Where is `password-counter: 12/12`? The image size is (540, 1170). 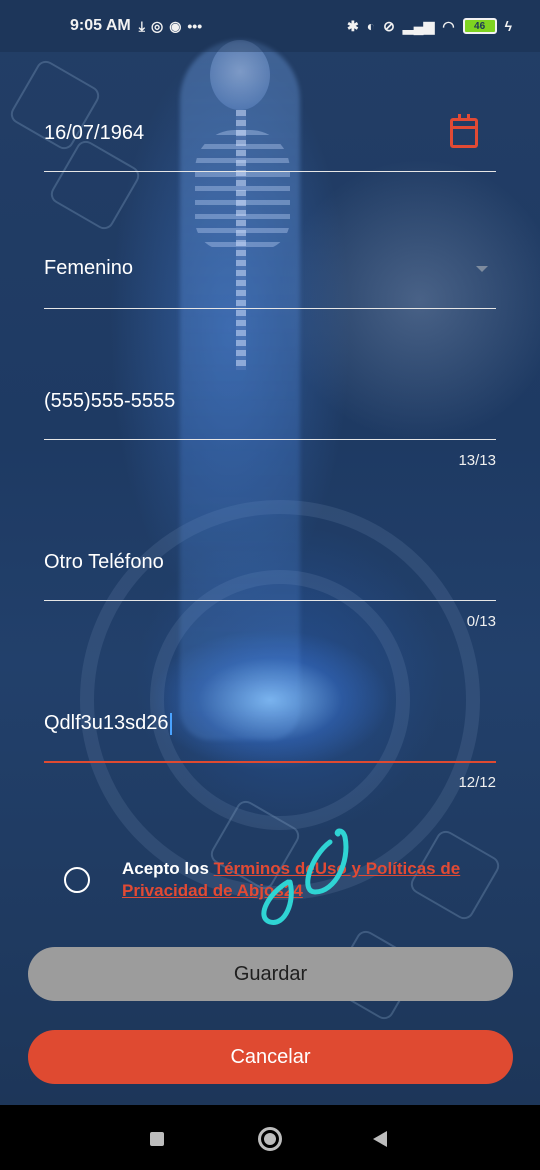
password-counter: 12/12 is located at coordinates (477, 782).